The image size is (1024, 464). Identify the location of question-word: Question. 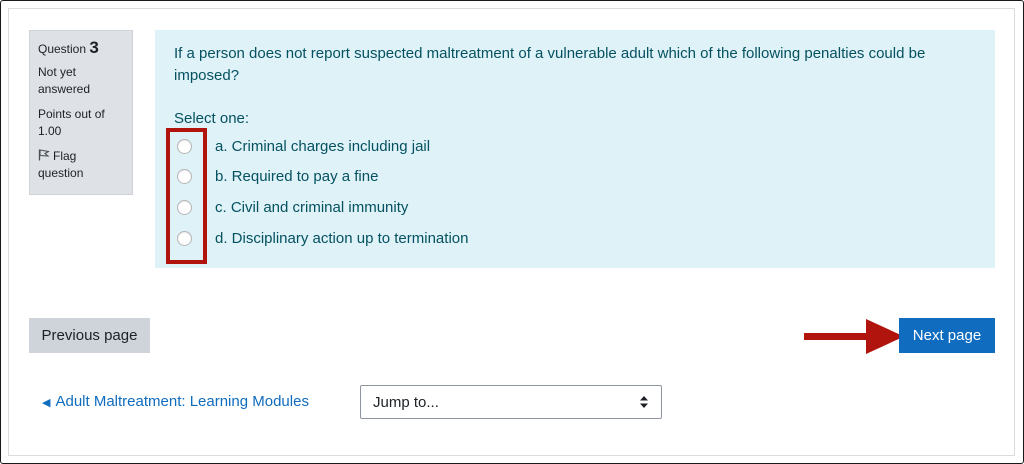
(62, 49).